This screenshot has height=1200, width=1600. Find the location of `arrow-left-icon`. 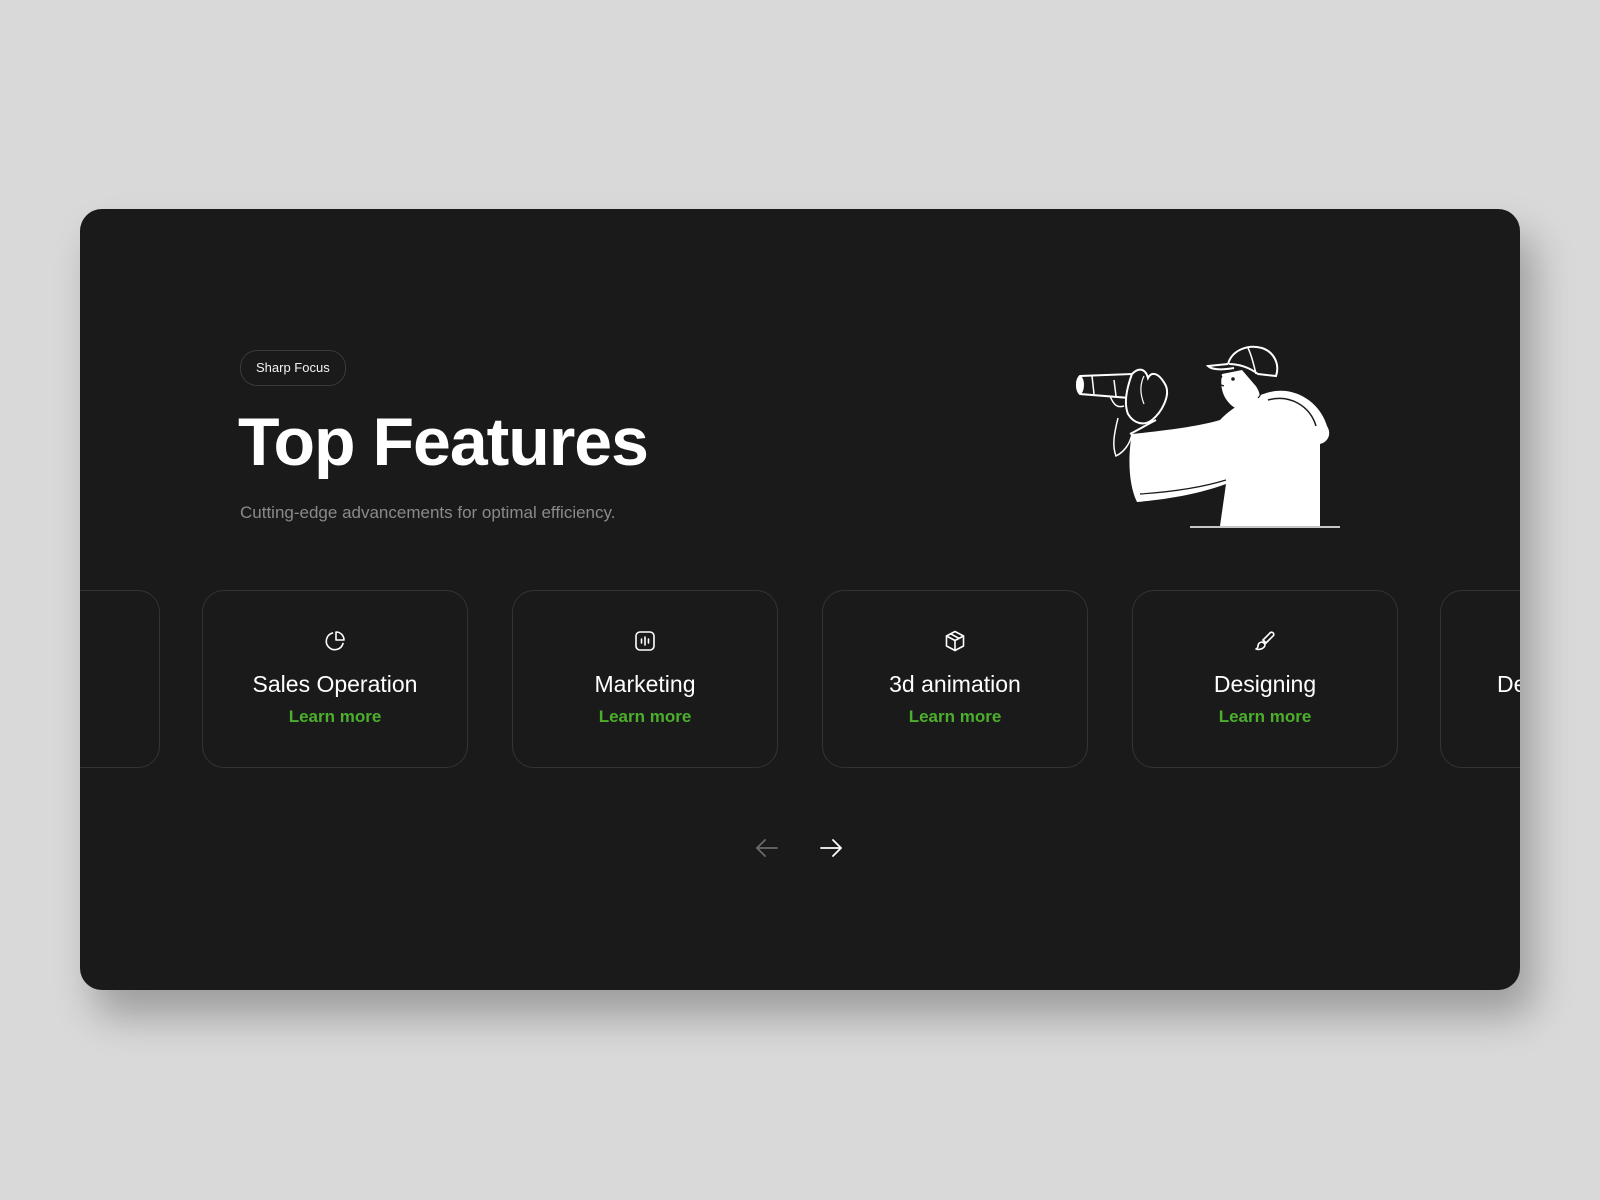

arrow-left-icon is located at coordinates (767, 848).